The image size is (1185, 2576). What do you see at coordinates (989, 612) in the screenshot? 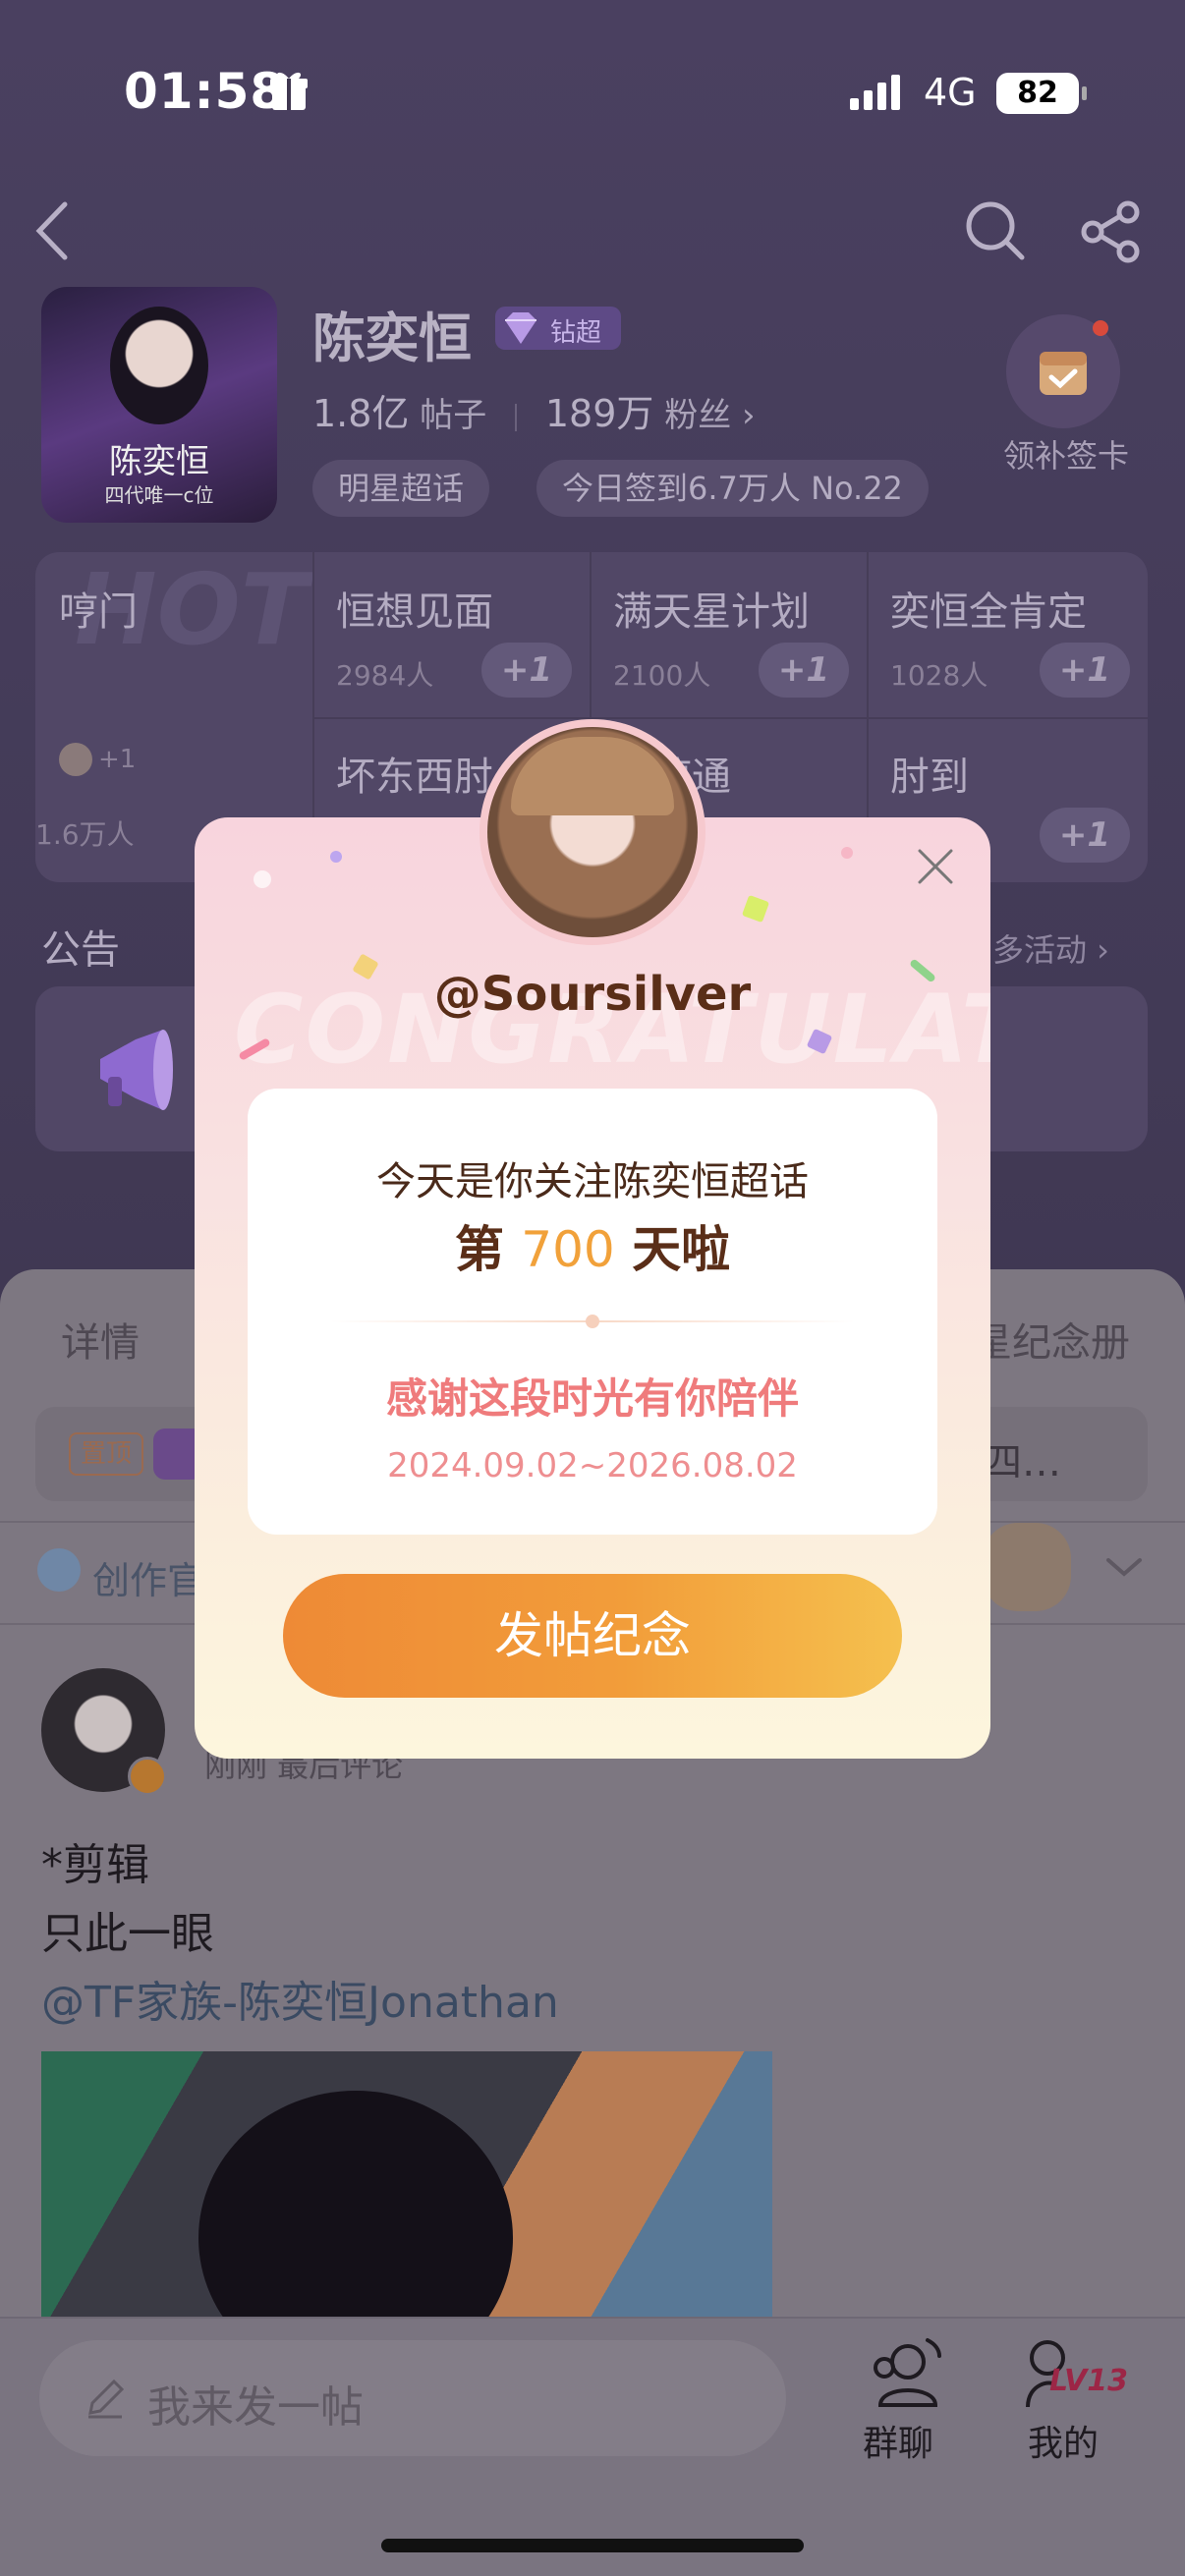
I see `activity-title: 奕恒全肯定` at bounding box center [989, 612].